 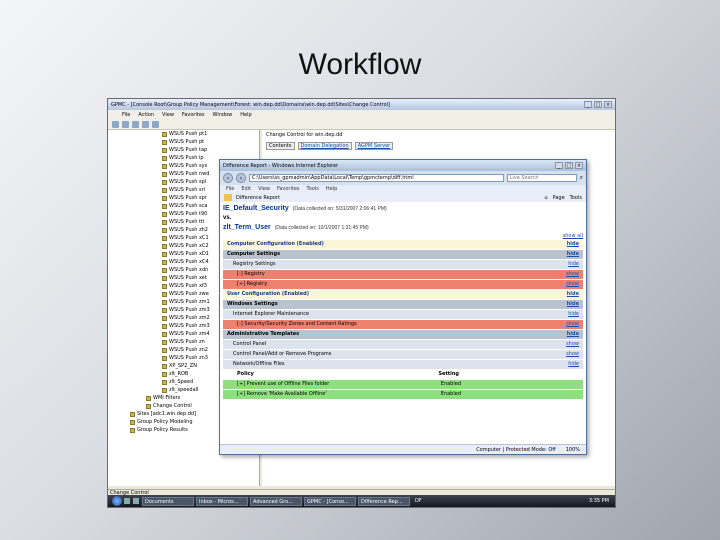 What do you see at coordinates (288, 189) in the screenshot?
I see `ie-menu-favorites: Favorites` at bounding box center [288, 189].